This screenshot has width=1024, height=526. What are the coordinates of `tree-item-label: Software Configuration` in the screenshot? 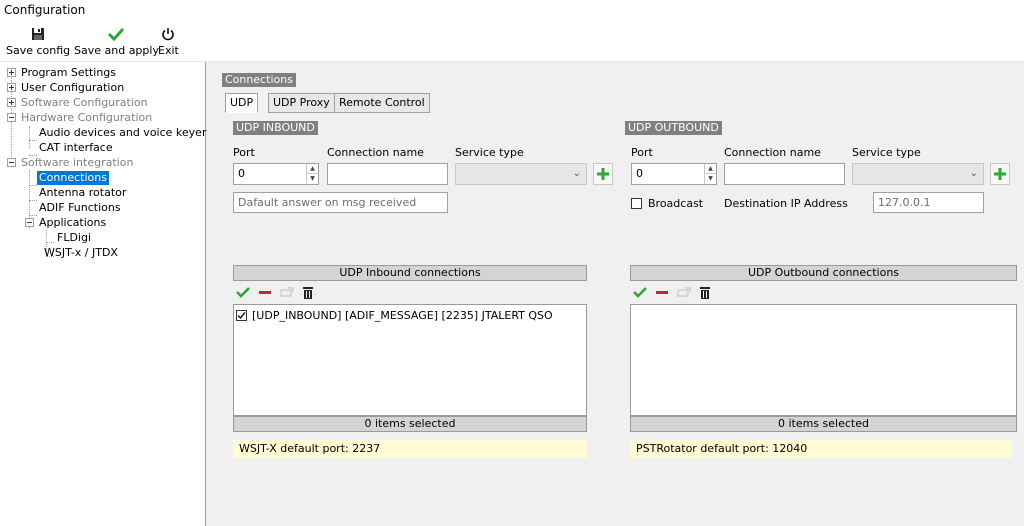 It's located at (84, 102).